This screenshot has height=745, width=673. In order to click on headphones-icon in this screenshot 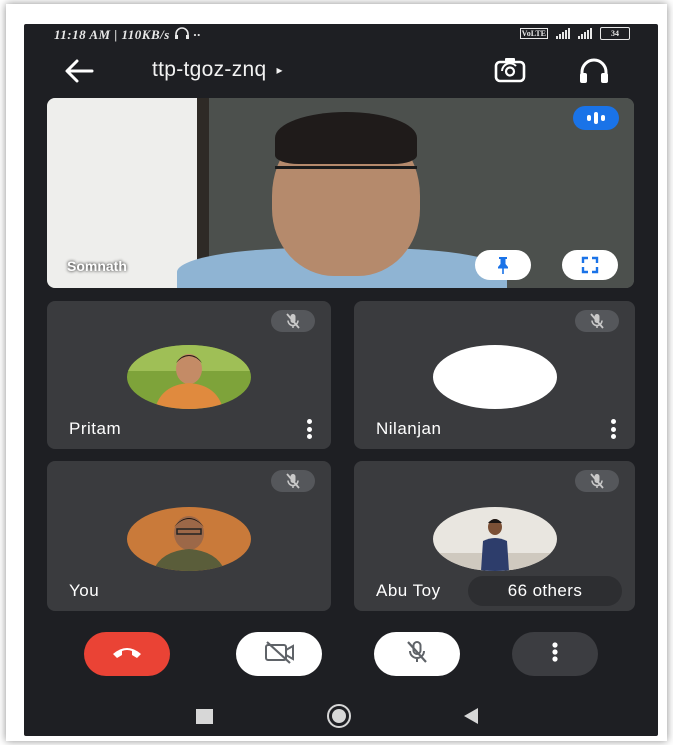, I will do `click(594, 71)`.